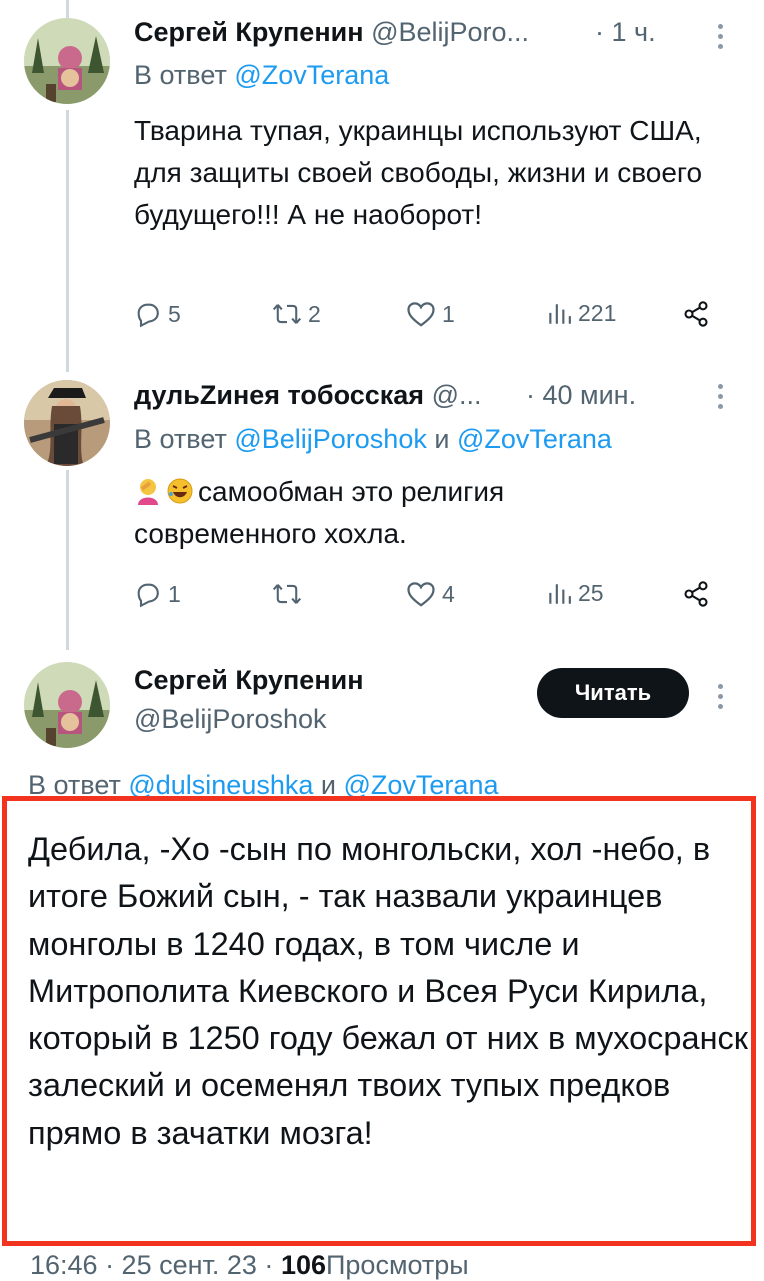 The image size is (764, 1281). I want to click on views-count: 25, so click(591, 593).